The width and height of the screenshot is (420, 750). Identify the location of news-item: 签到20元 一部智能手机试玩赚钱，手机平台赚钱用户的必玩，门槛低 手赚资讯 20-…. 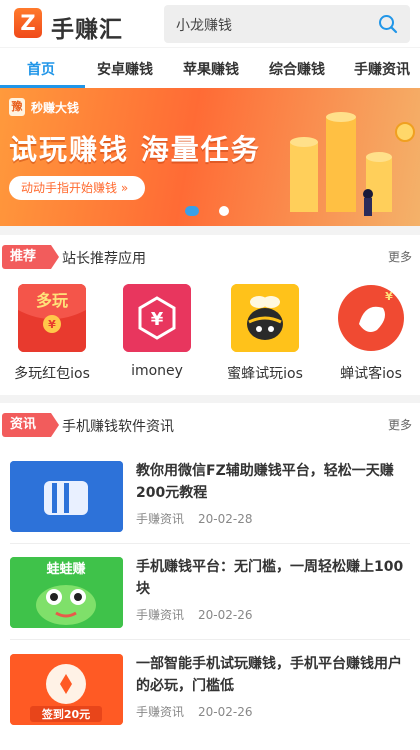
(210, 690).